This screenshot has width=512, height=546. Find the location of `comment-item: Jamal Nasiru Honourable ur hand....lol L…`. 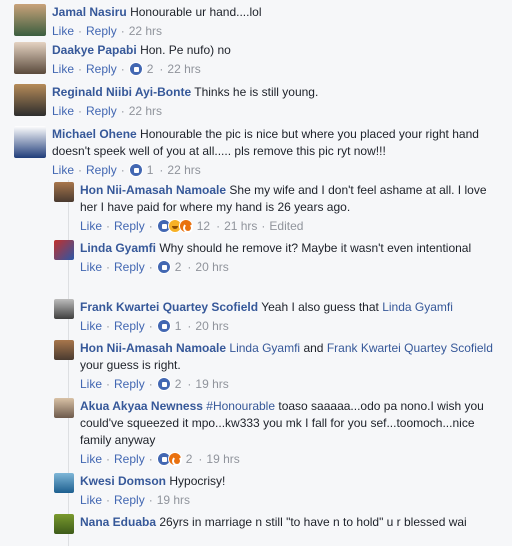

comment-item: Jamal Nasiru Honourable ur hand....lol L… is located at coordinates (259, 22).